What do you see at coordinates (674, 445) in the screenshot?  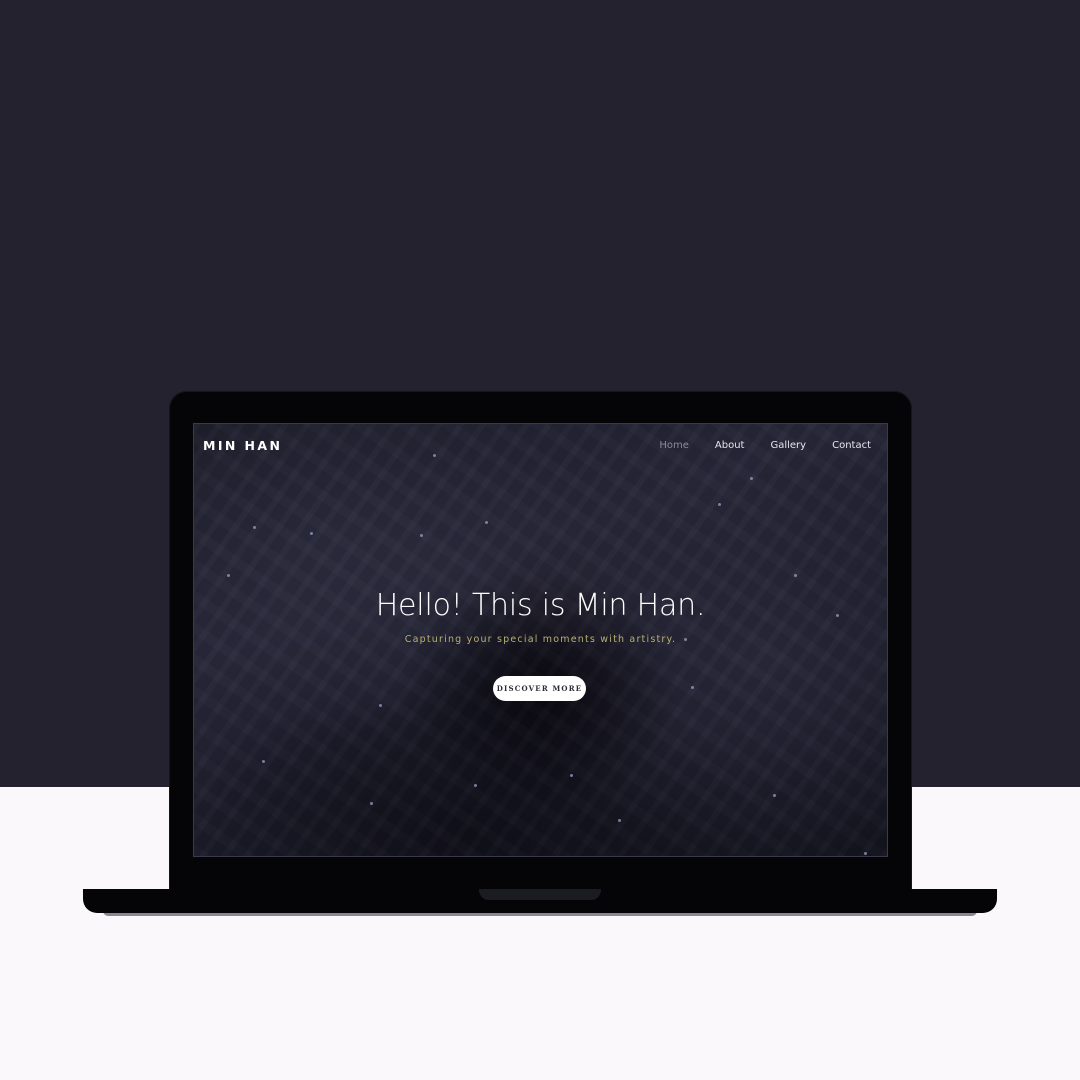 I see `nav-home: Home` at bounding box center [674, 445].